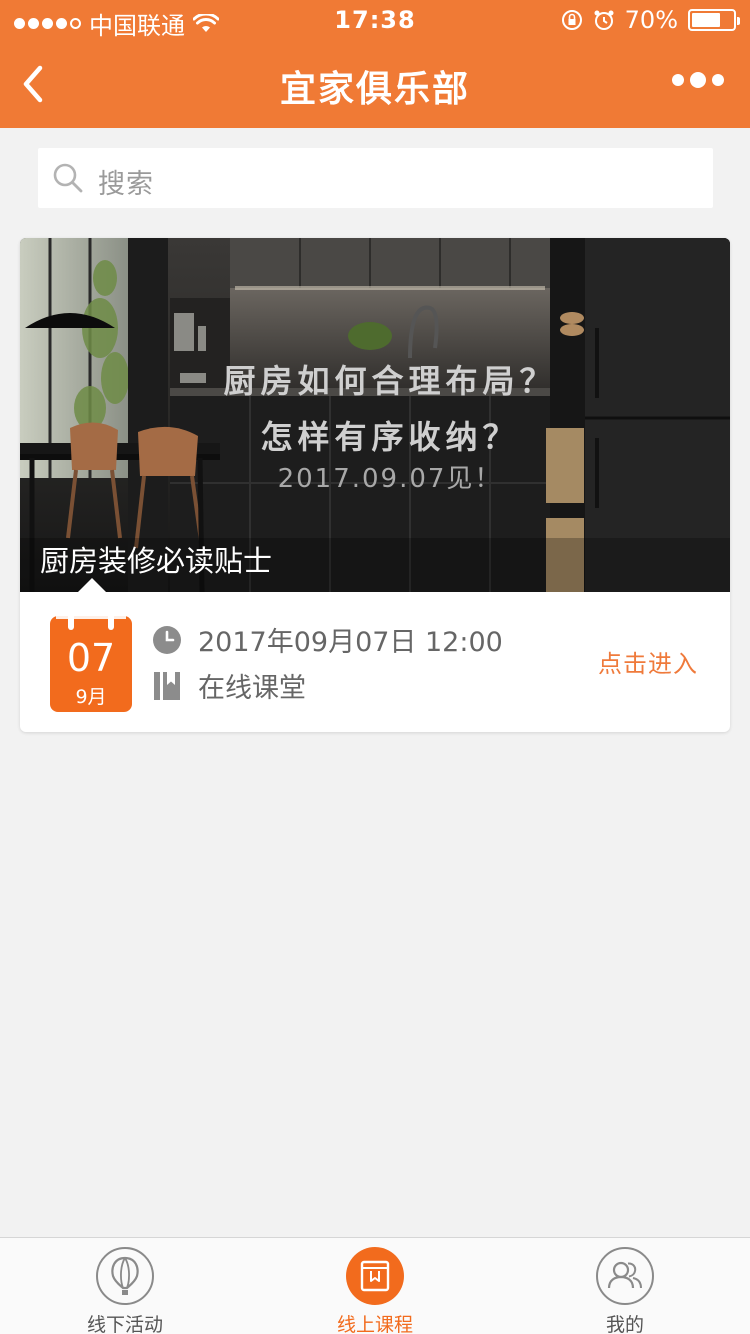 Image resolution: width=750 pixels, height=1334 pixels. What do you see at coordinates (92, 585) in the screenshot?
I see `banner-pointer` at bounding box center [92, 585].